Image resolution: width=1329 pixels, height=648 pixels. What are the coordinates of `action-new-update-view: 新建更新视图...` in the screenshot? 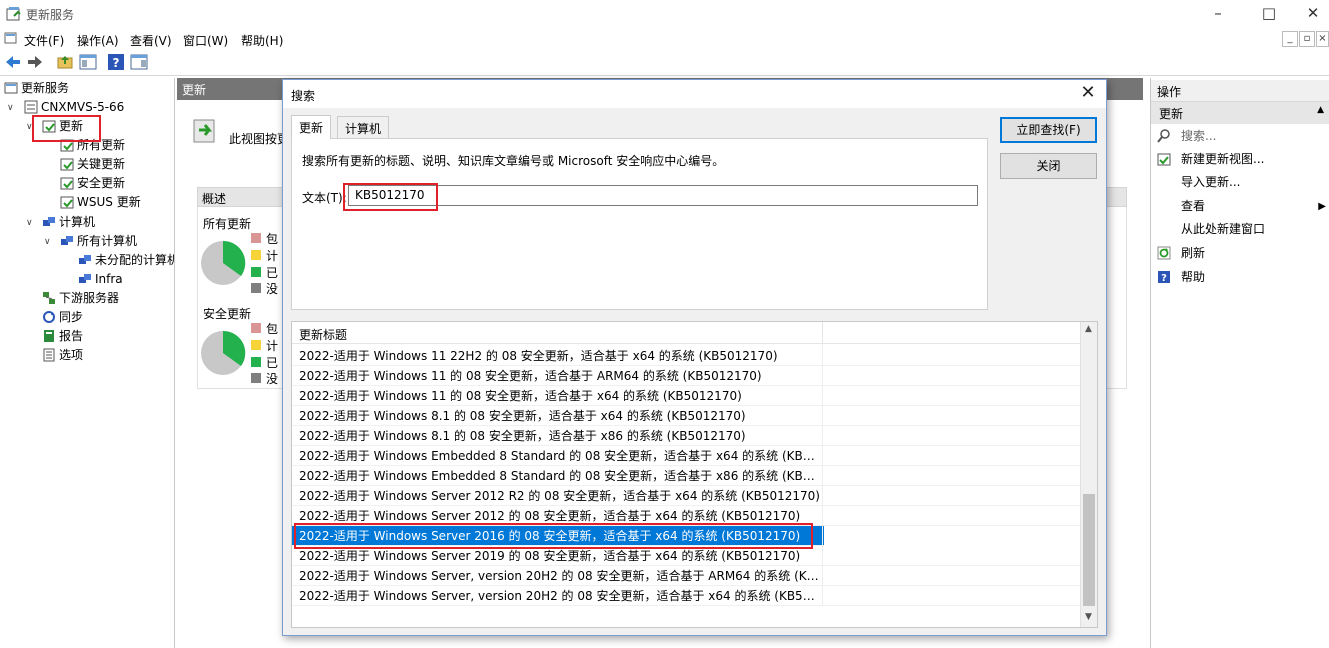 It's located at (1240, 159).